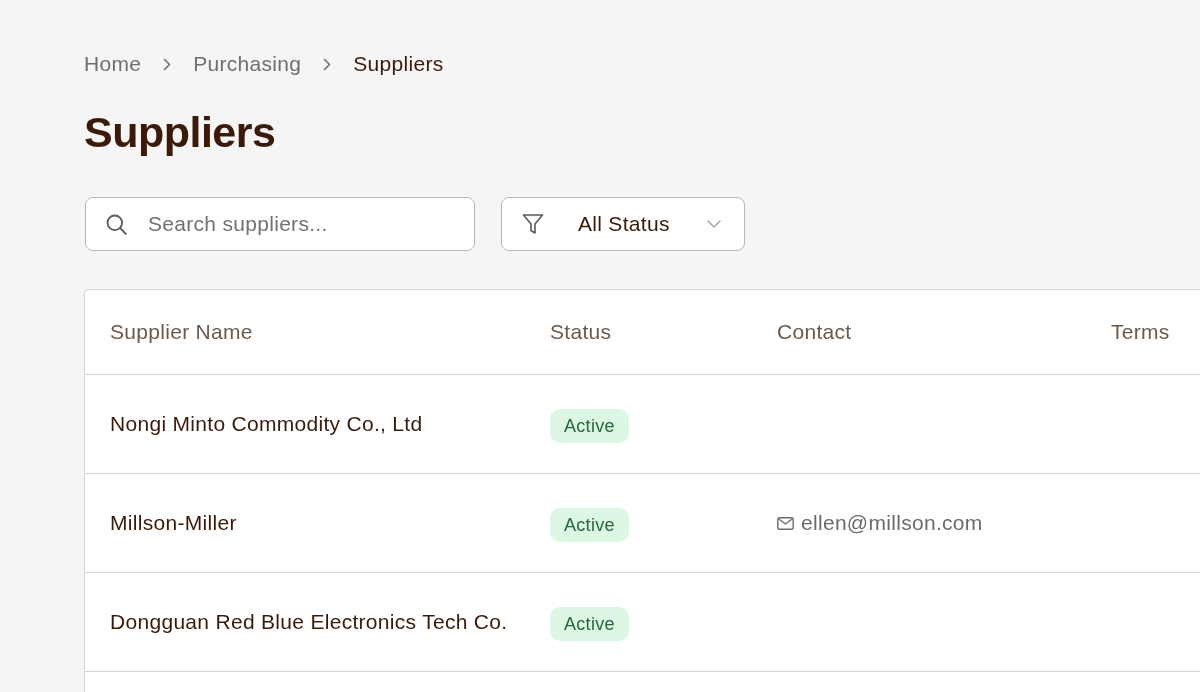 This screenshot has width=1200, height=692. I want to click on column-header: Supplier Name, so click(181, 332).